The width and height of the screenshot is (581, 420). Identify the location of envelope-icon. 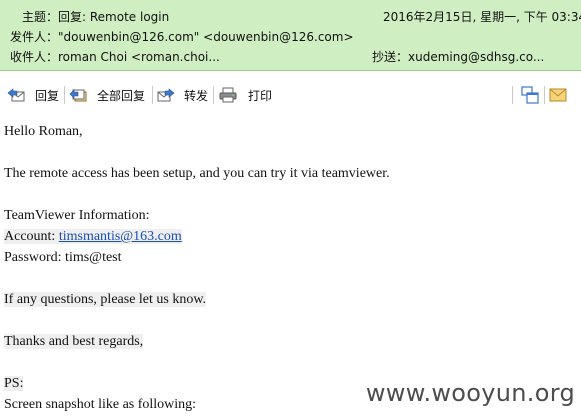
(558, 95).